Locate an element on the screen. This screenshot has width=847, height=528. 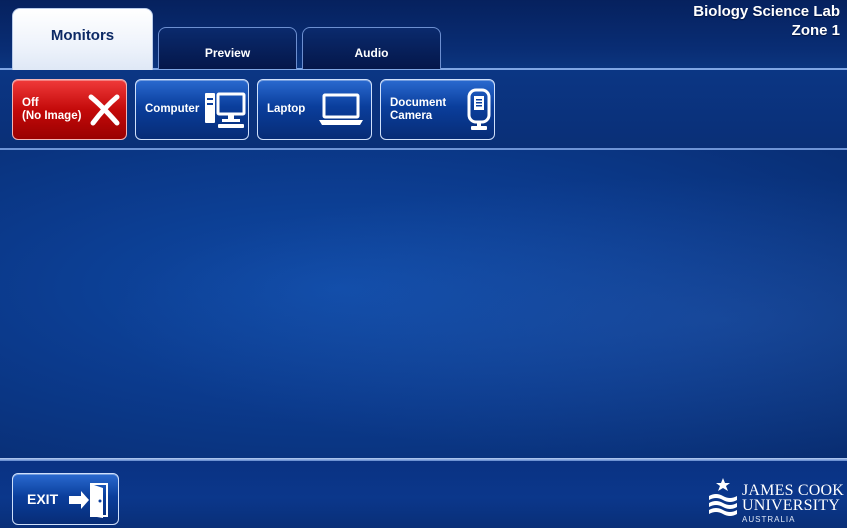
computer-button: Computer is located at coordinates (192, 109).